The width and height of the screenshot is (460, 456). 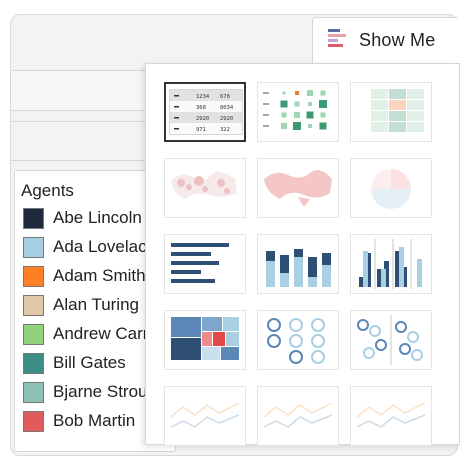 I want to click on chart-type-symbol-map, so click(x=205, y=188).